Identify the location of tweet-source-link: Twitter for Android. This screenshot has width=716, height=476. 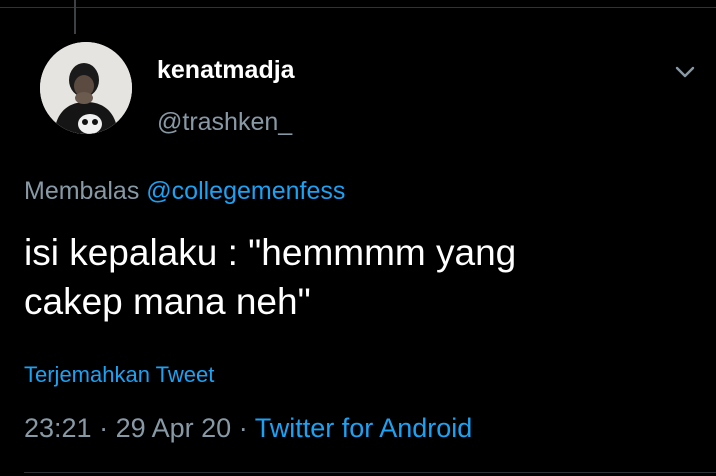
(364, 428).